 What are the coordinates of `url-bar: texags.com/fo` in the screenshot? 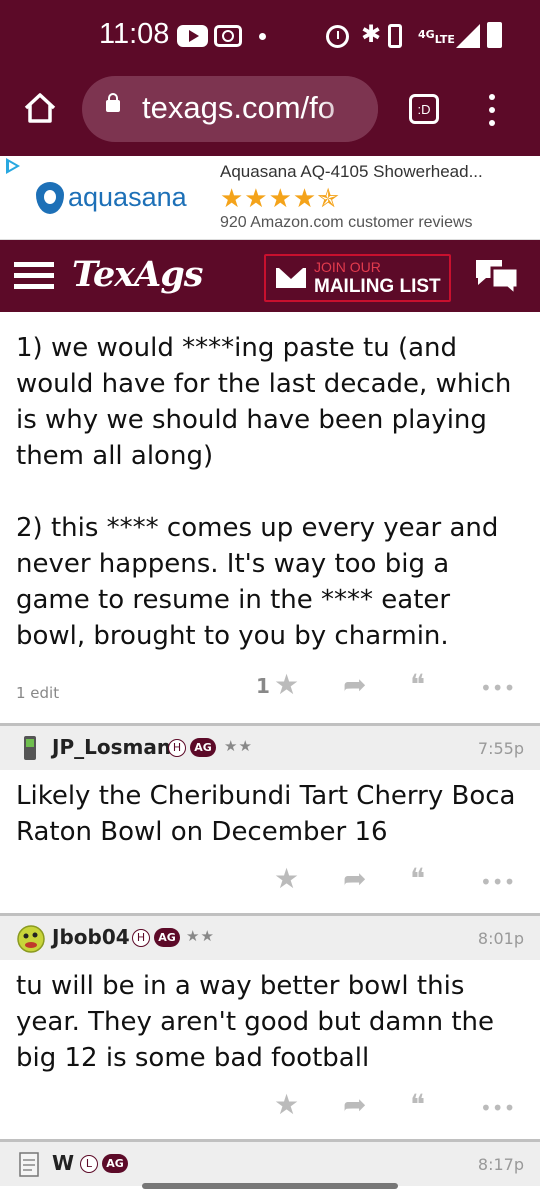 It's located at (230, 109).